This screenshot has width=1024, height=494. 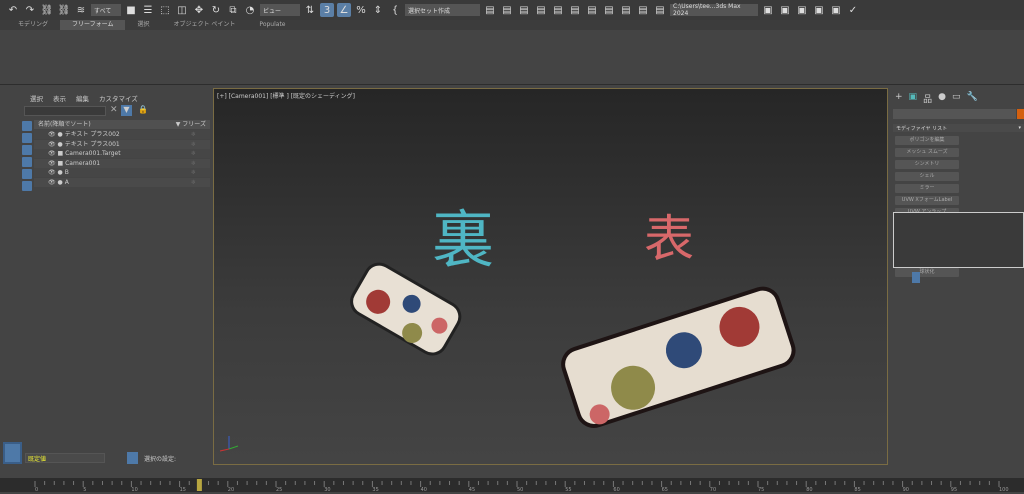 What do you see at coordinates (956, 98) in the screenshot?
I see `display-tab-icon: ▭` at bounding box center [956, 98].